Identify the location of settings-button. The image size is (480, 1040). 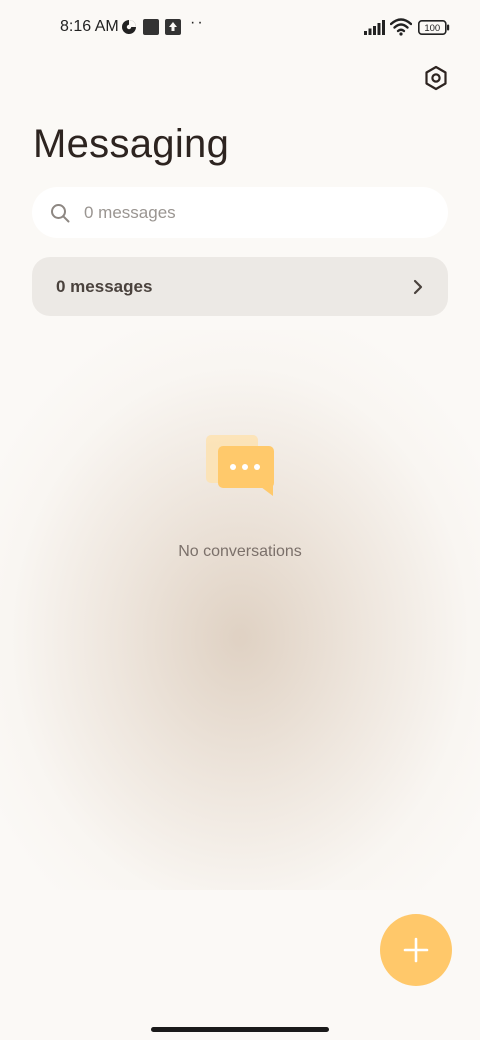
(436, 80).